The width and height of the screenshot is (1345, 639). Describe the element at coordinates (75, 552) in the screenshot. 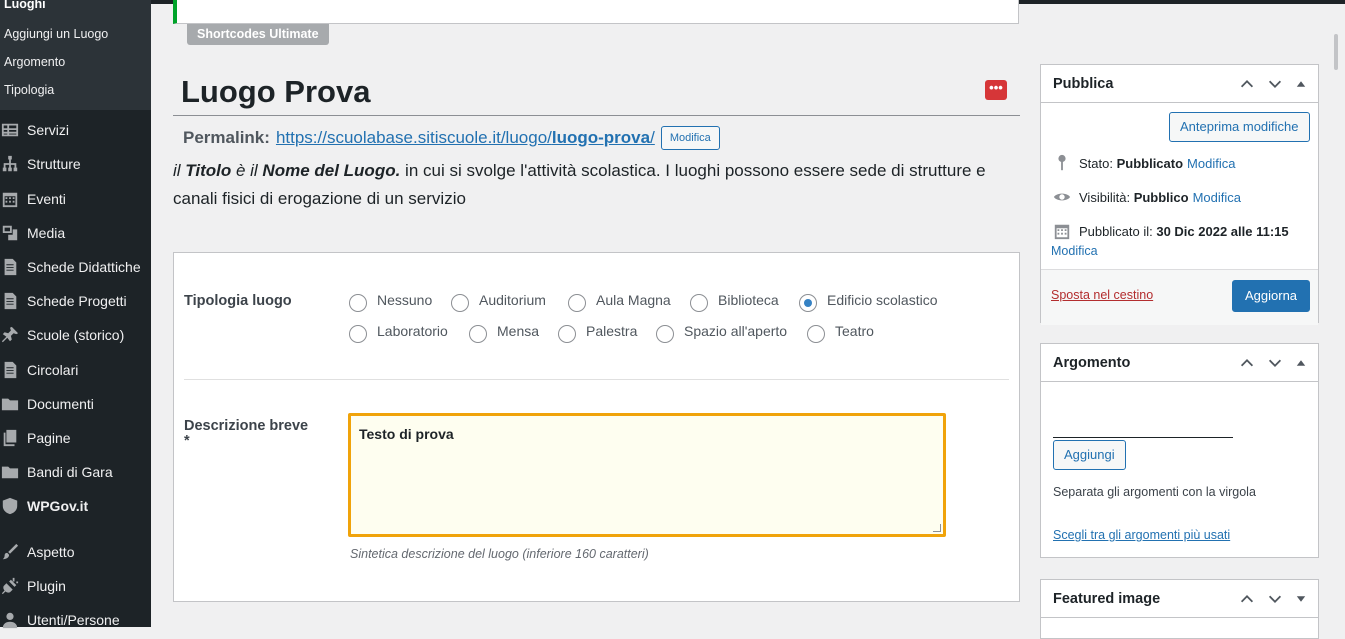

I see `sidebar-item-aspetto: Aspetto` at that location.